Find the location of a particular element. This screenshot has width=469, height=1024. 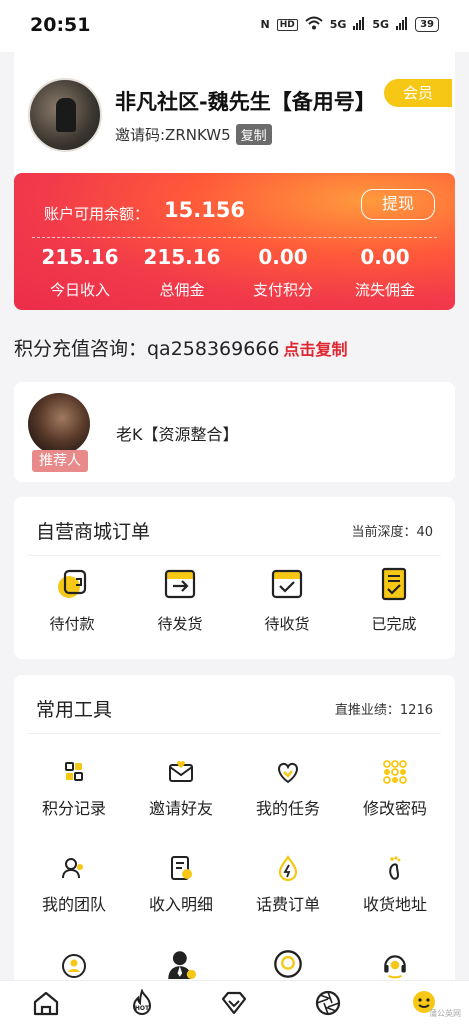

stat-pay-points: 0.00 支付积分 is located at coordinates (283, 271).